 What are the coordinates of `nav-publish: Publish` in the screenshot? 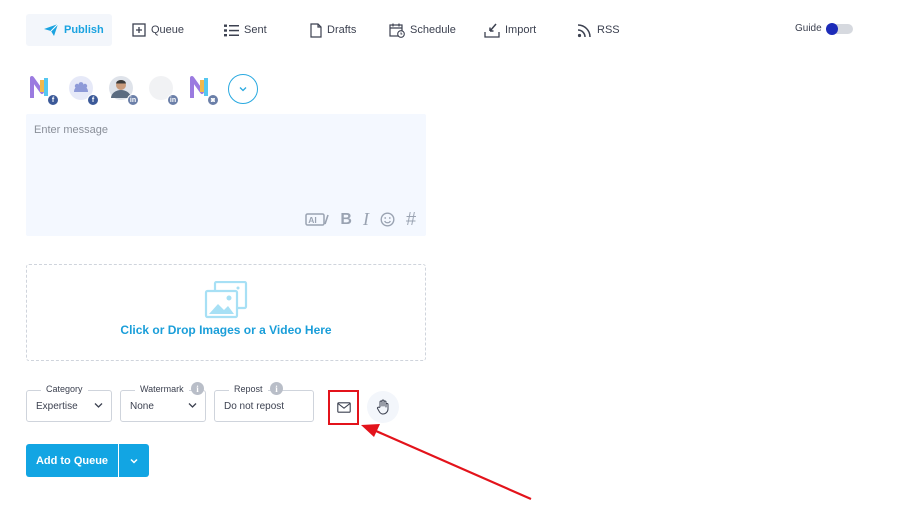 It's located at (69, 30).